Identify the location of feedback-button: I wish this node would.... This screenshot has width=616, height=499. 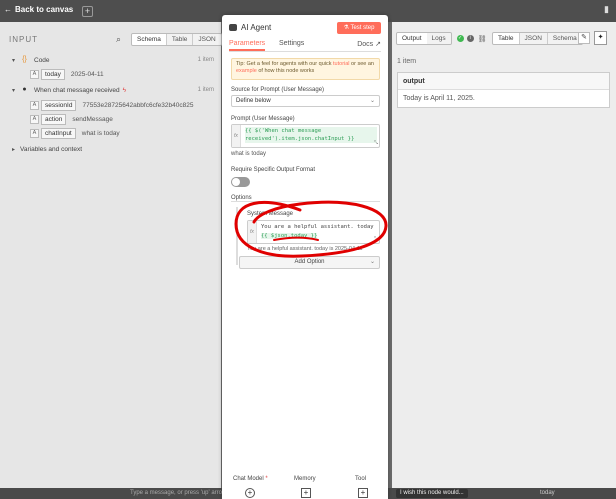
(432, 493).